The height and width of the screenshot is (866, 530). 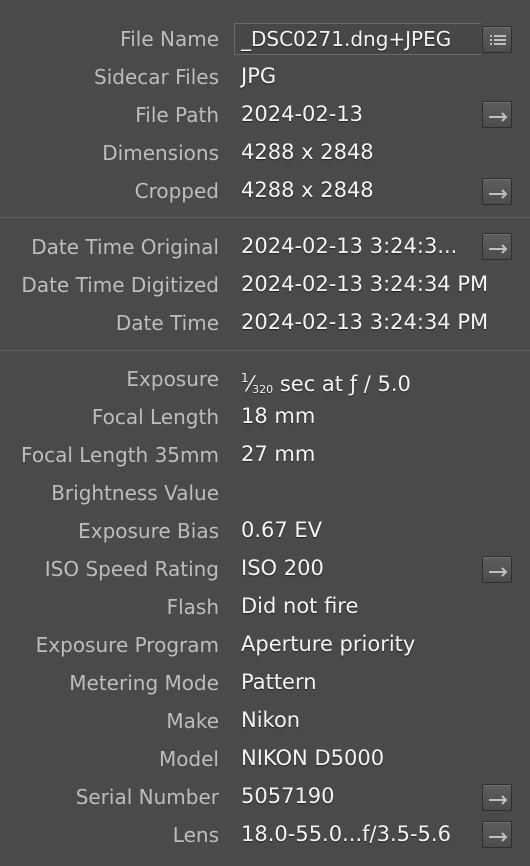 I want to click on row-flash: Flash Did not fire, so click(x=265, y=607).